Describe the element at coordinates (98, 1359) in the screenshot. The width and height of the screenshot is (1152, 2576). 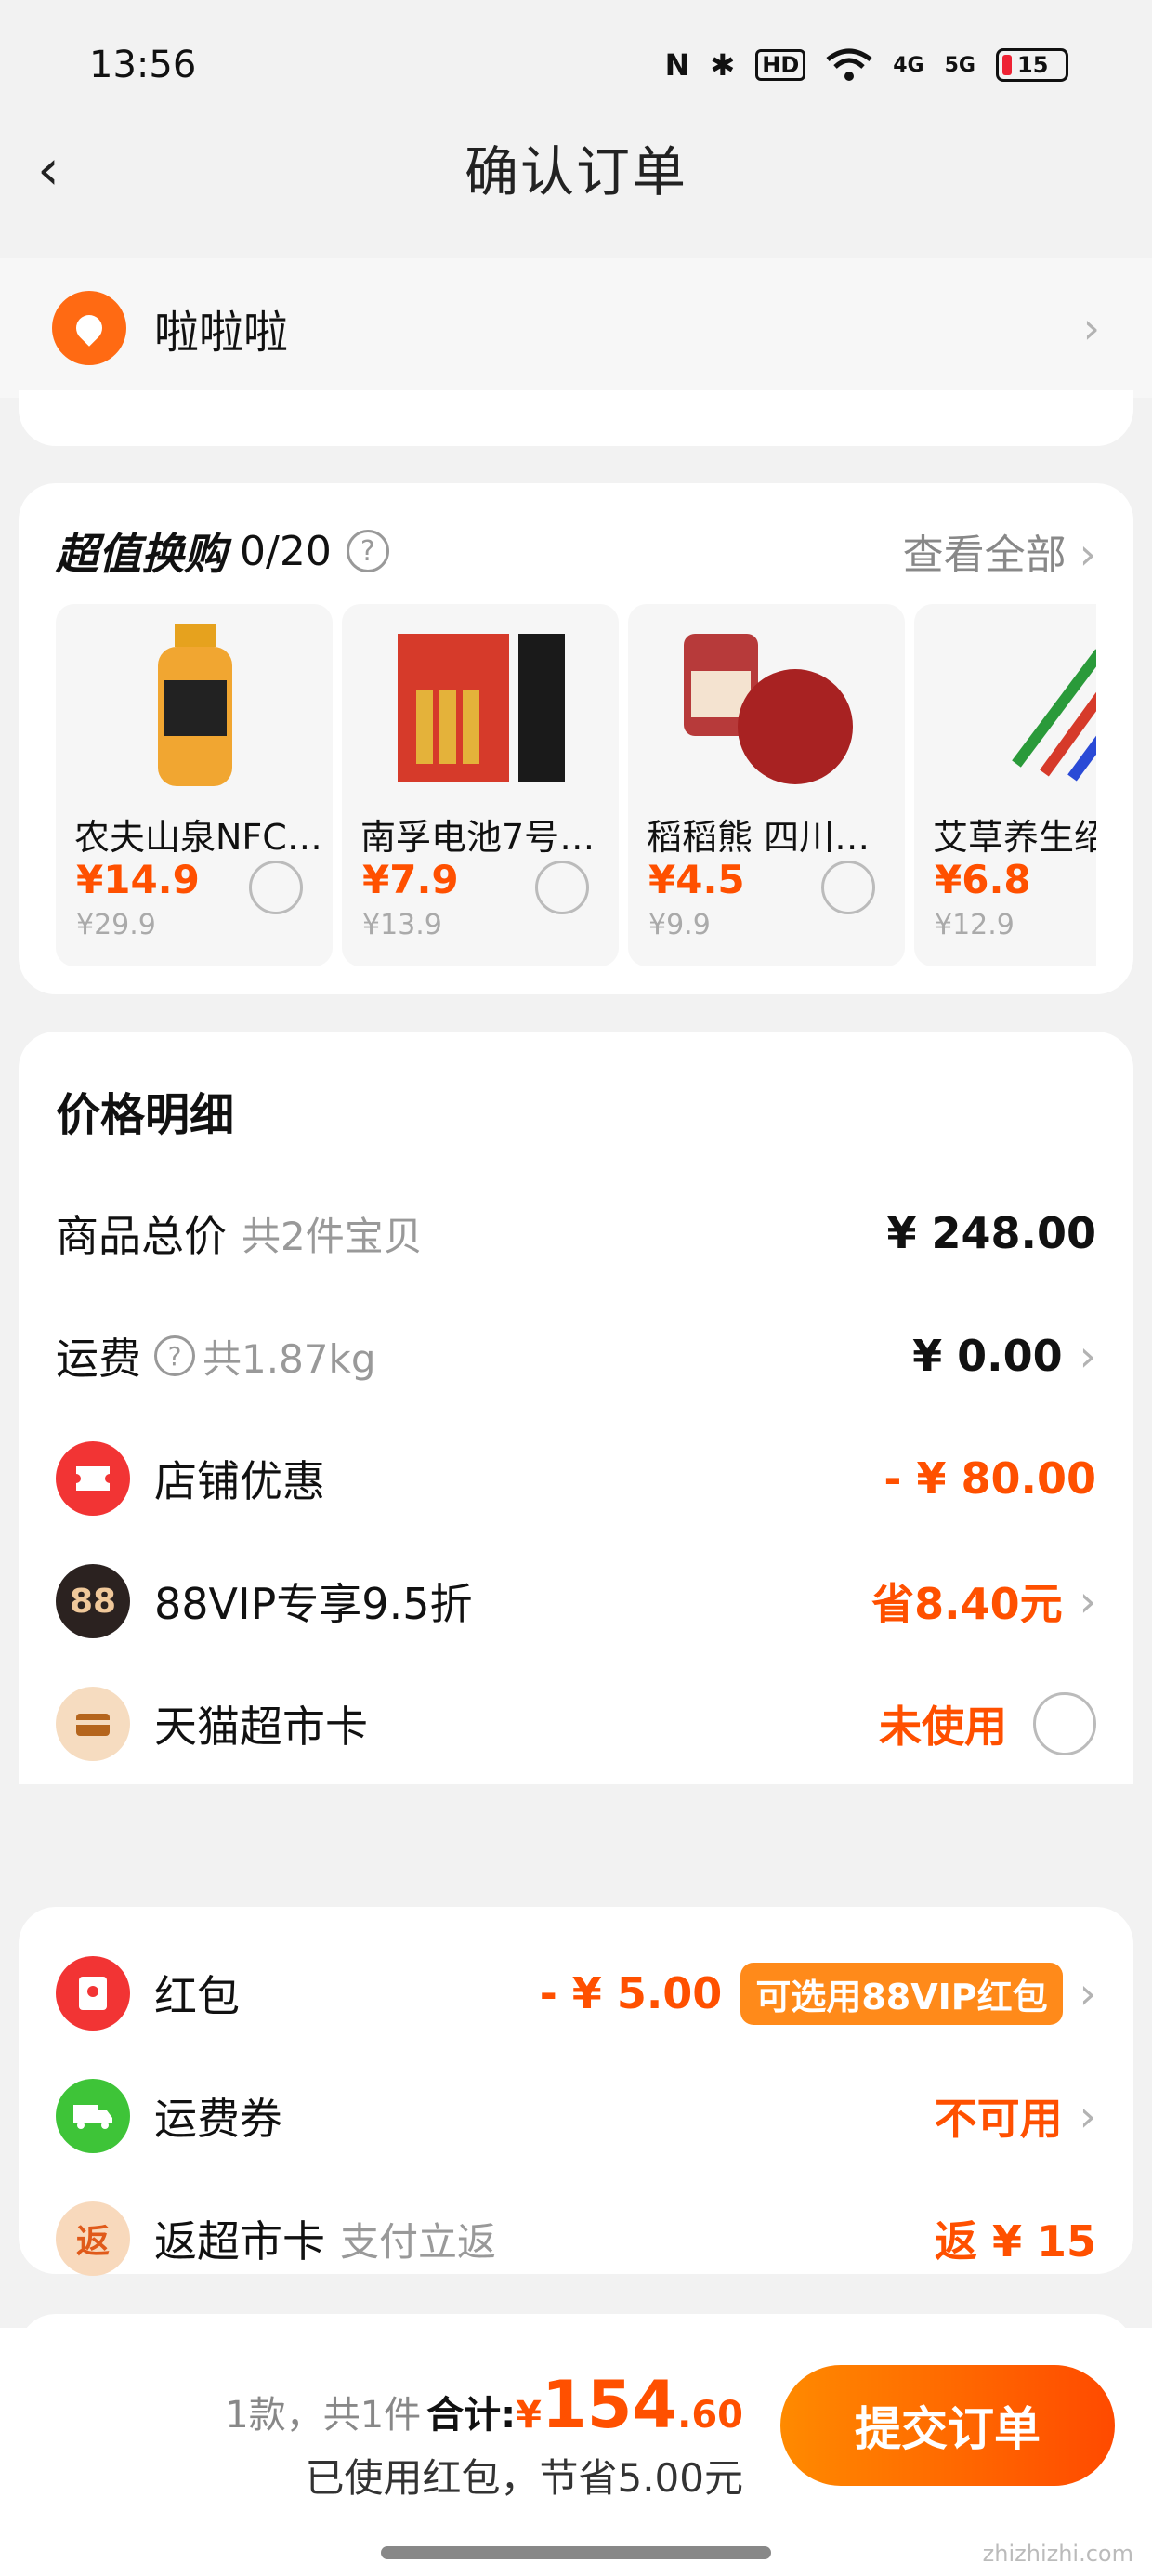
I see `shipping-label: 运费` at that location.